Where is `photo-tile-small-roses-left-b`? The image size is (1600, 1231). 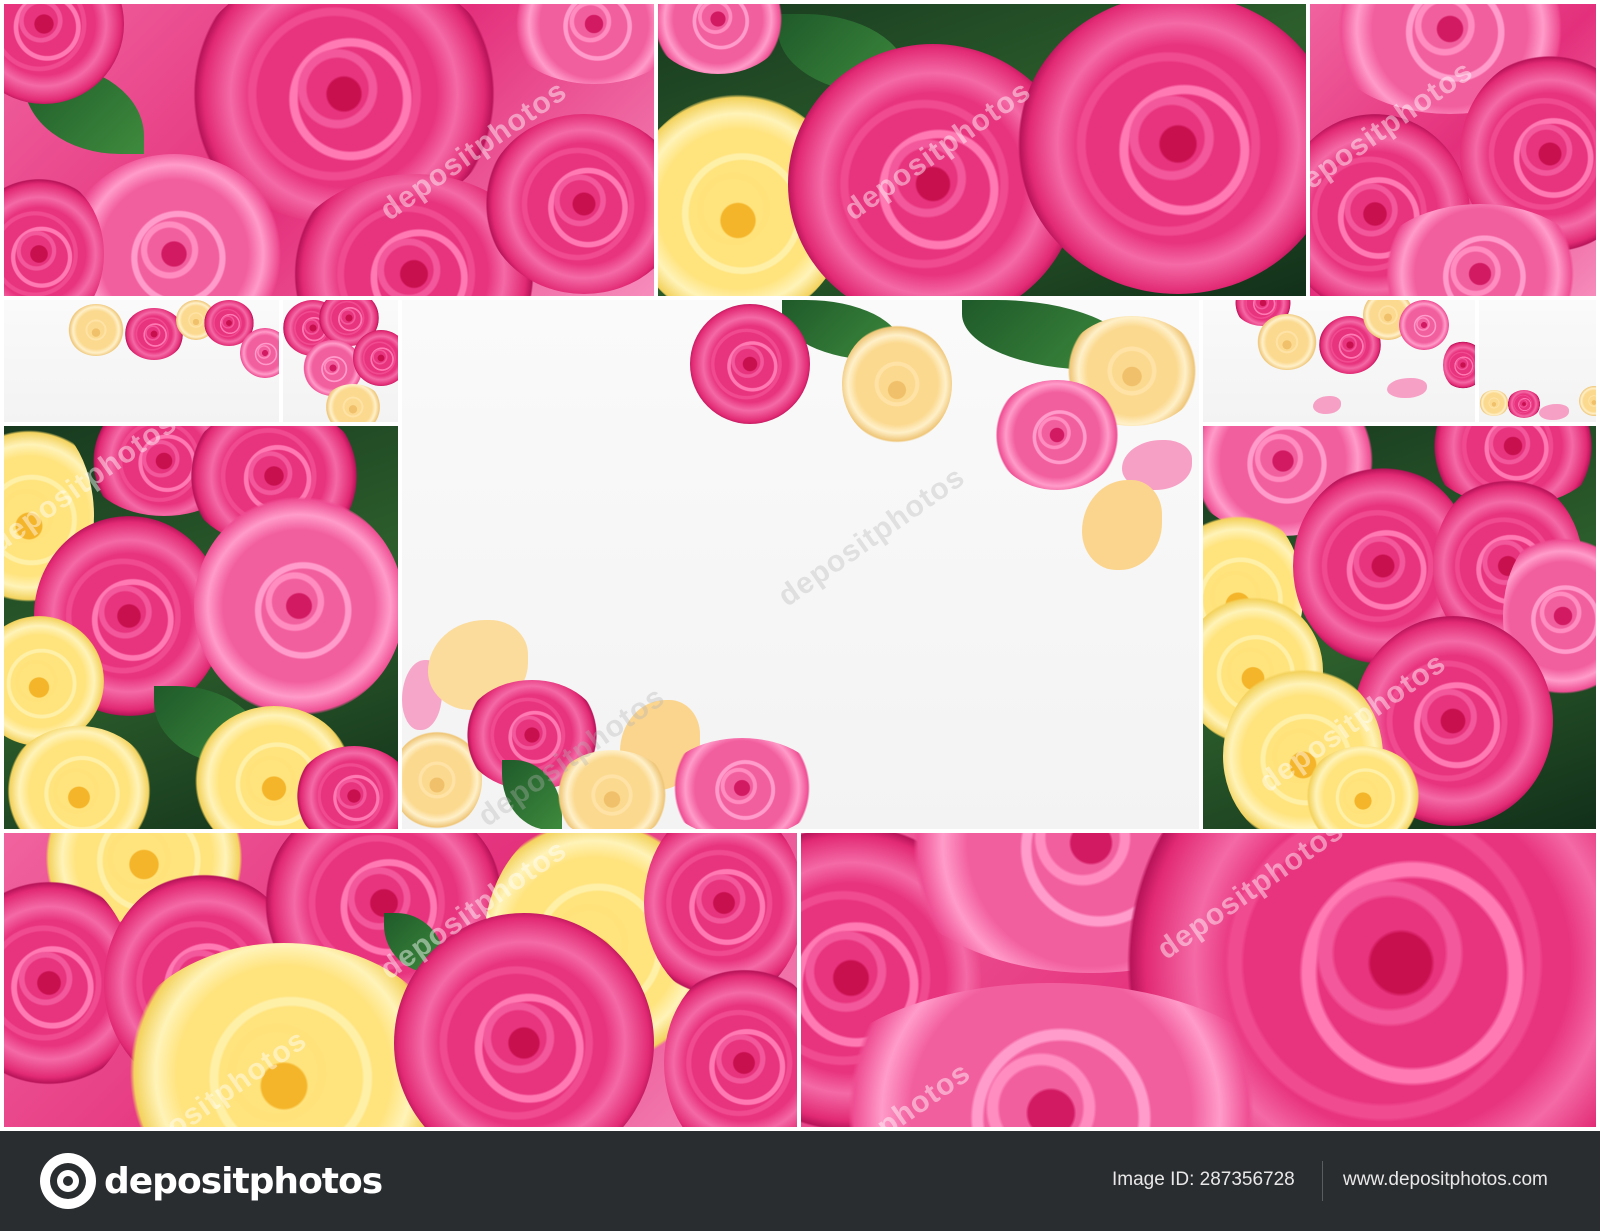
photo-tile-small-roses-left-b is located at coordinates (340, 361).